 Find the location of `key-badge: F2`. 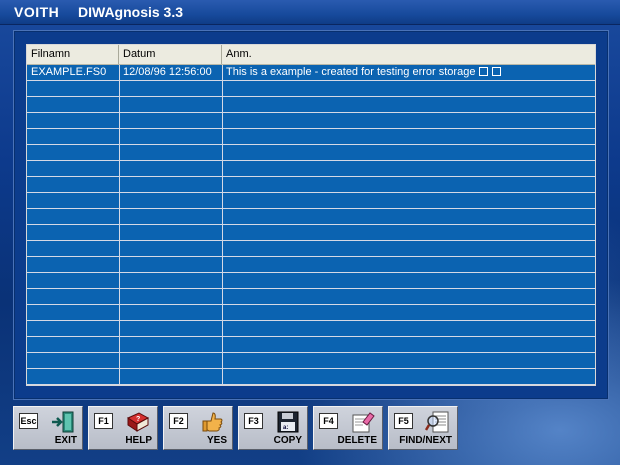

key-badge: F2 is located at coordinates (178, 421).